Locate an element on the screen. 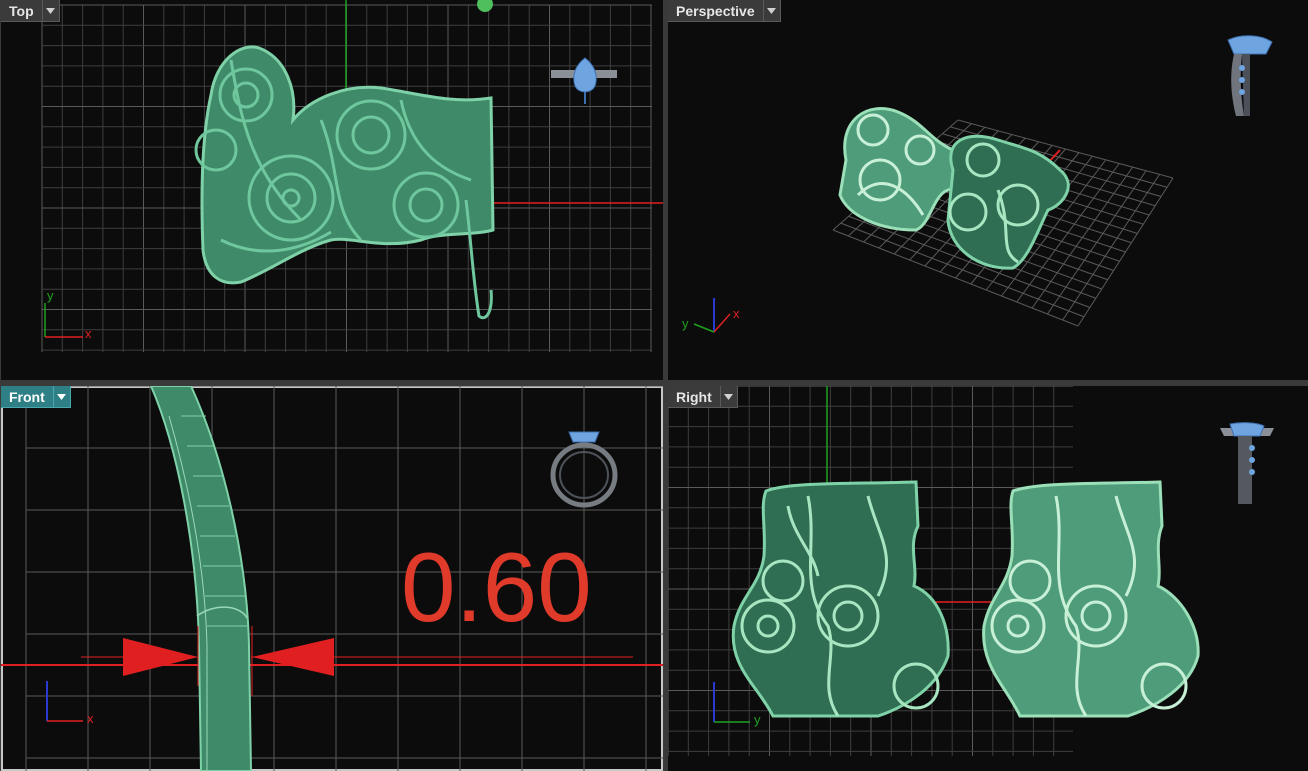 This screenshot has width=1308, height=771. ring-model-right-right is located at coordinates (1091, 599).